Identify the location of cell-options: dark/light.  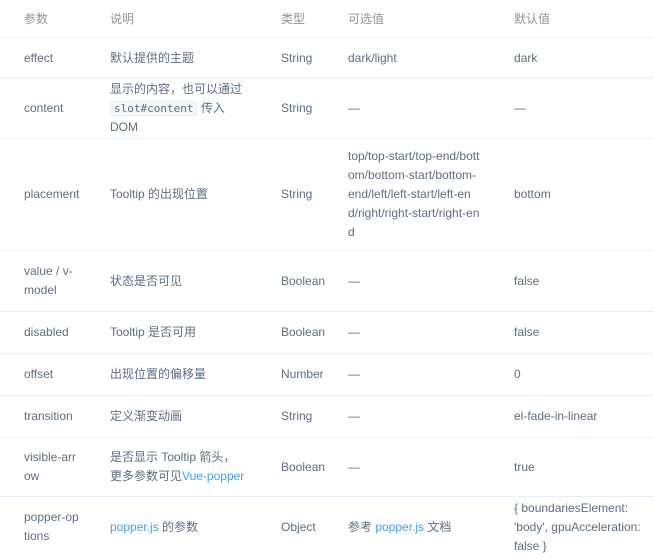
(407, 58).